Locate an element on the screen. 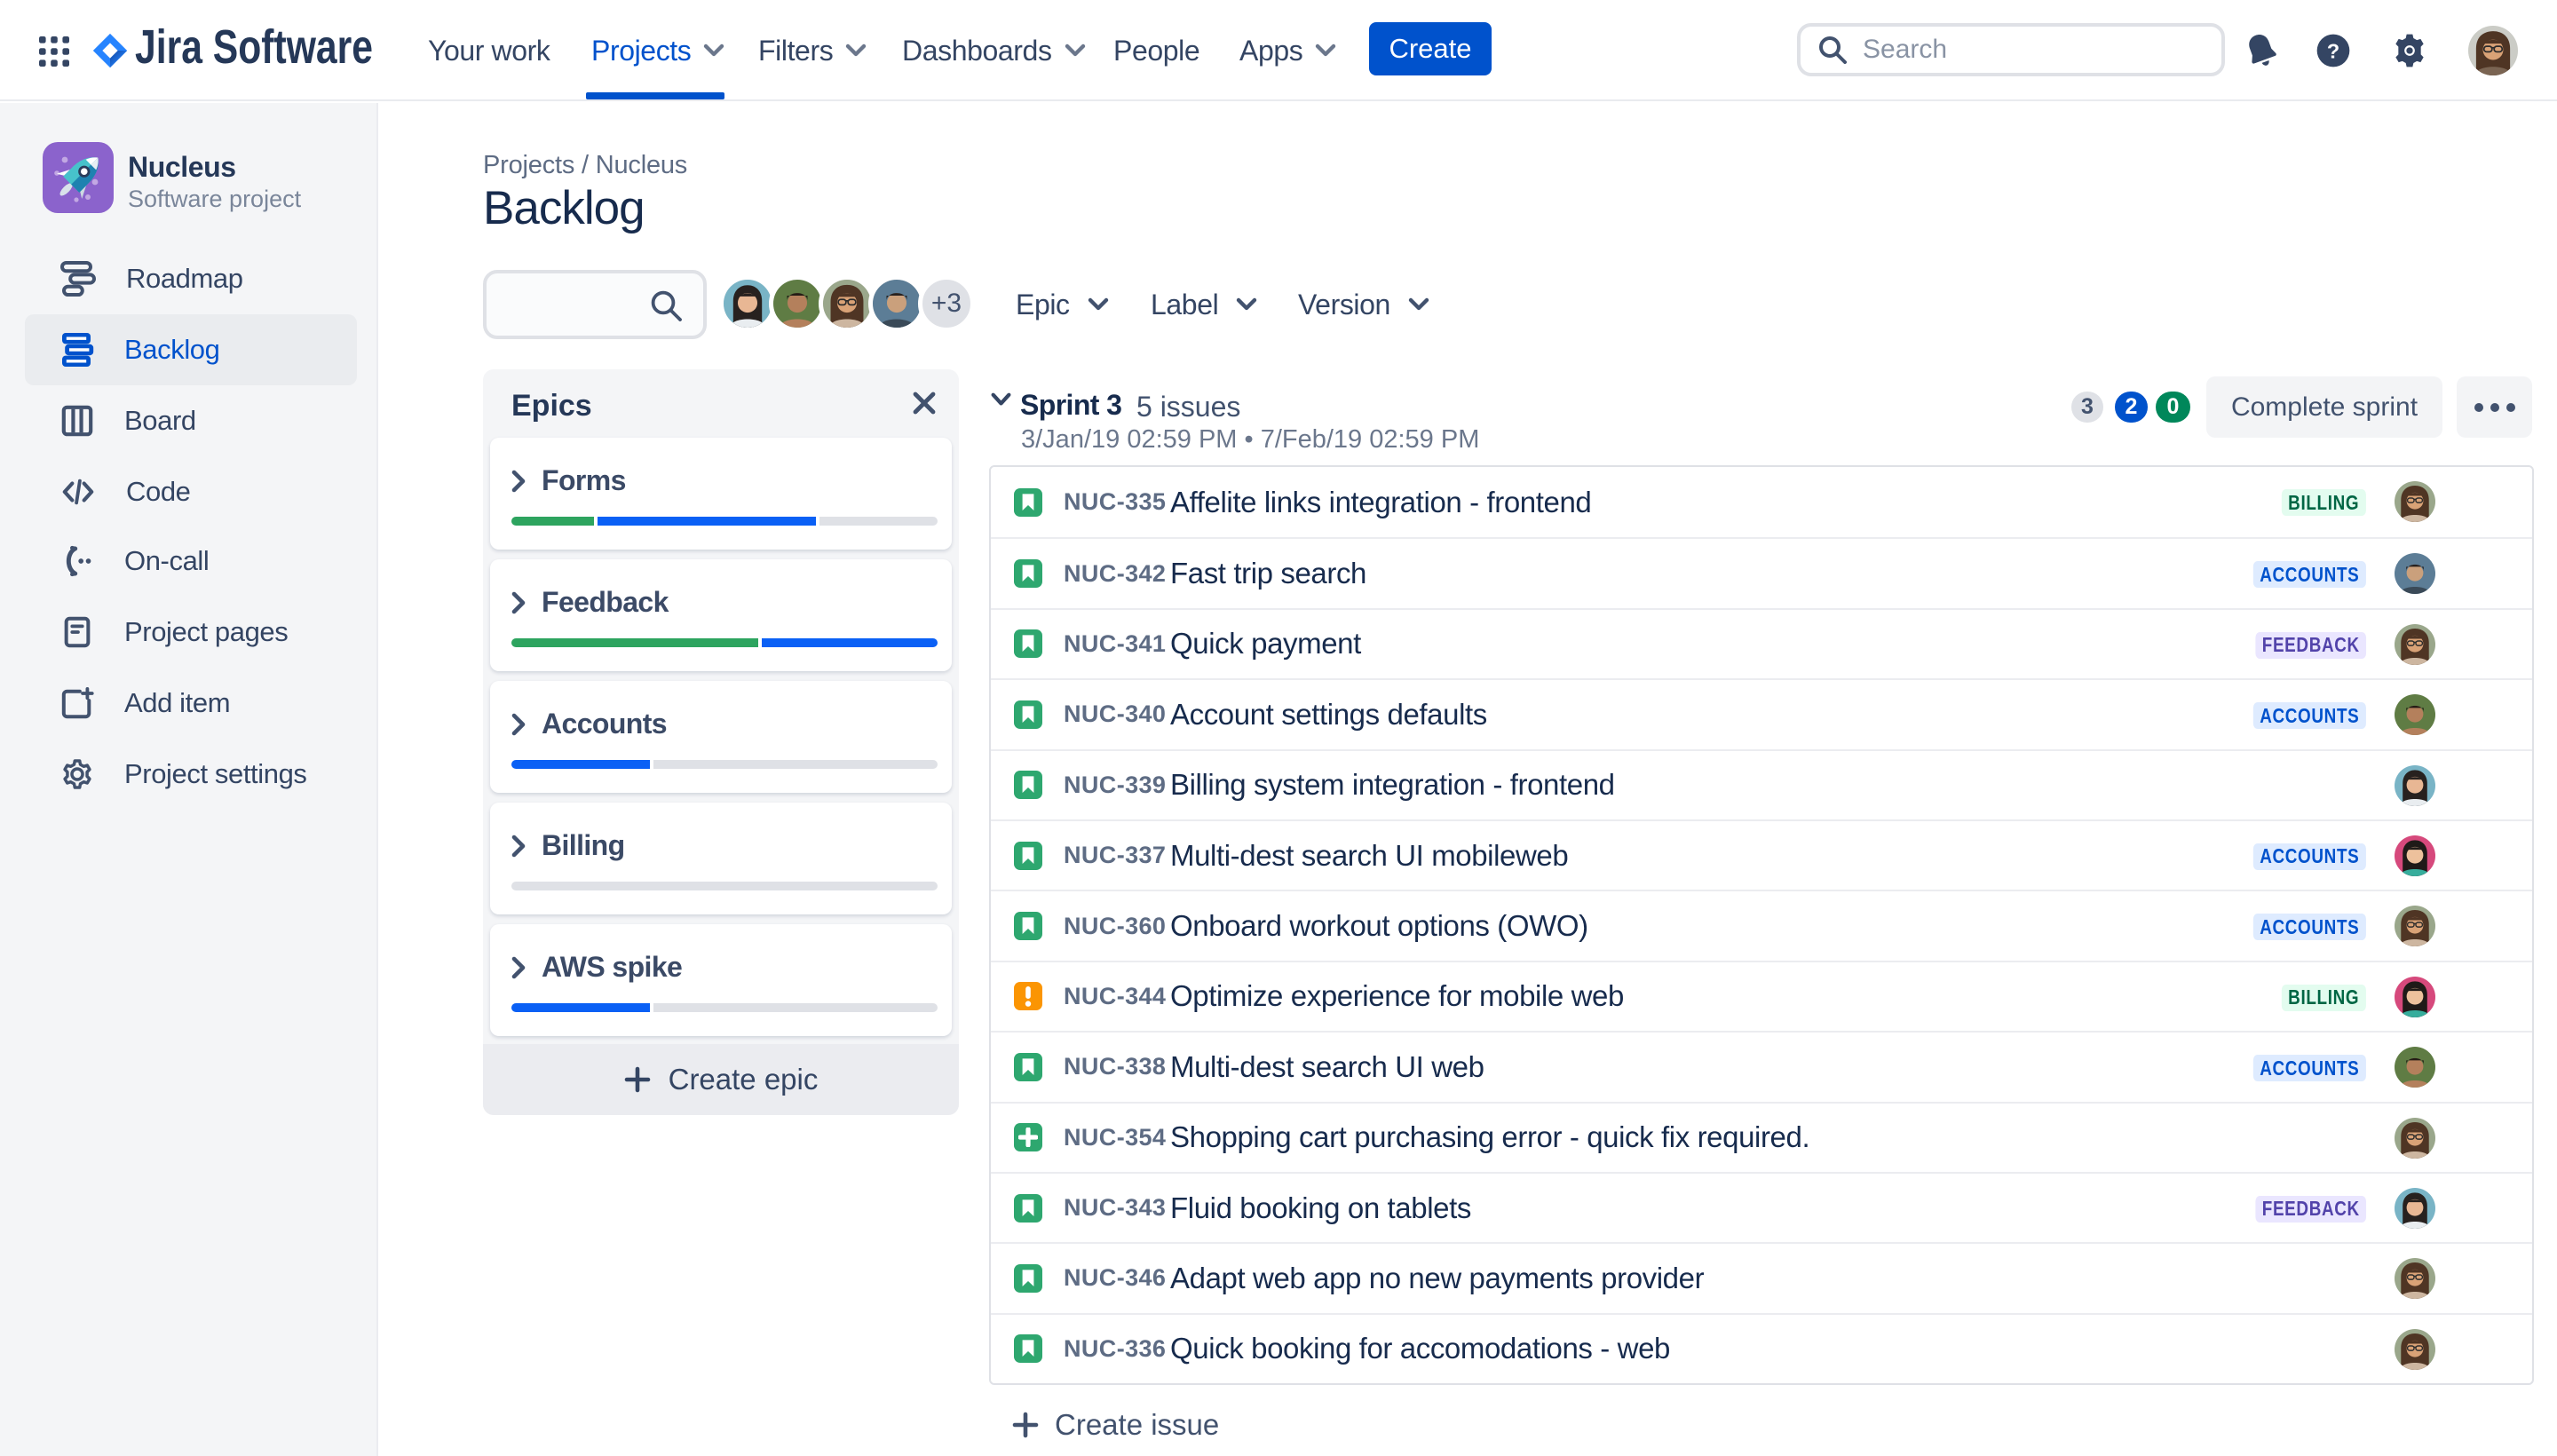 Image resolution: width=2557 pixels, height=1456 pixels. svg-text: Jira Software is located at coordinates (254, 47).